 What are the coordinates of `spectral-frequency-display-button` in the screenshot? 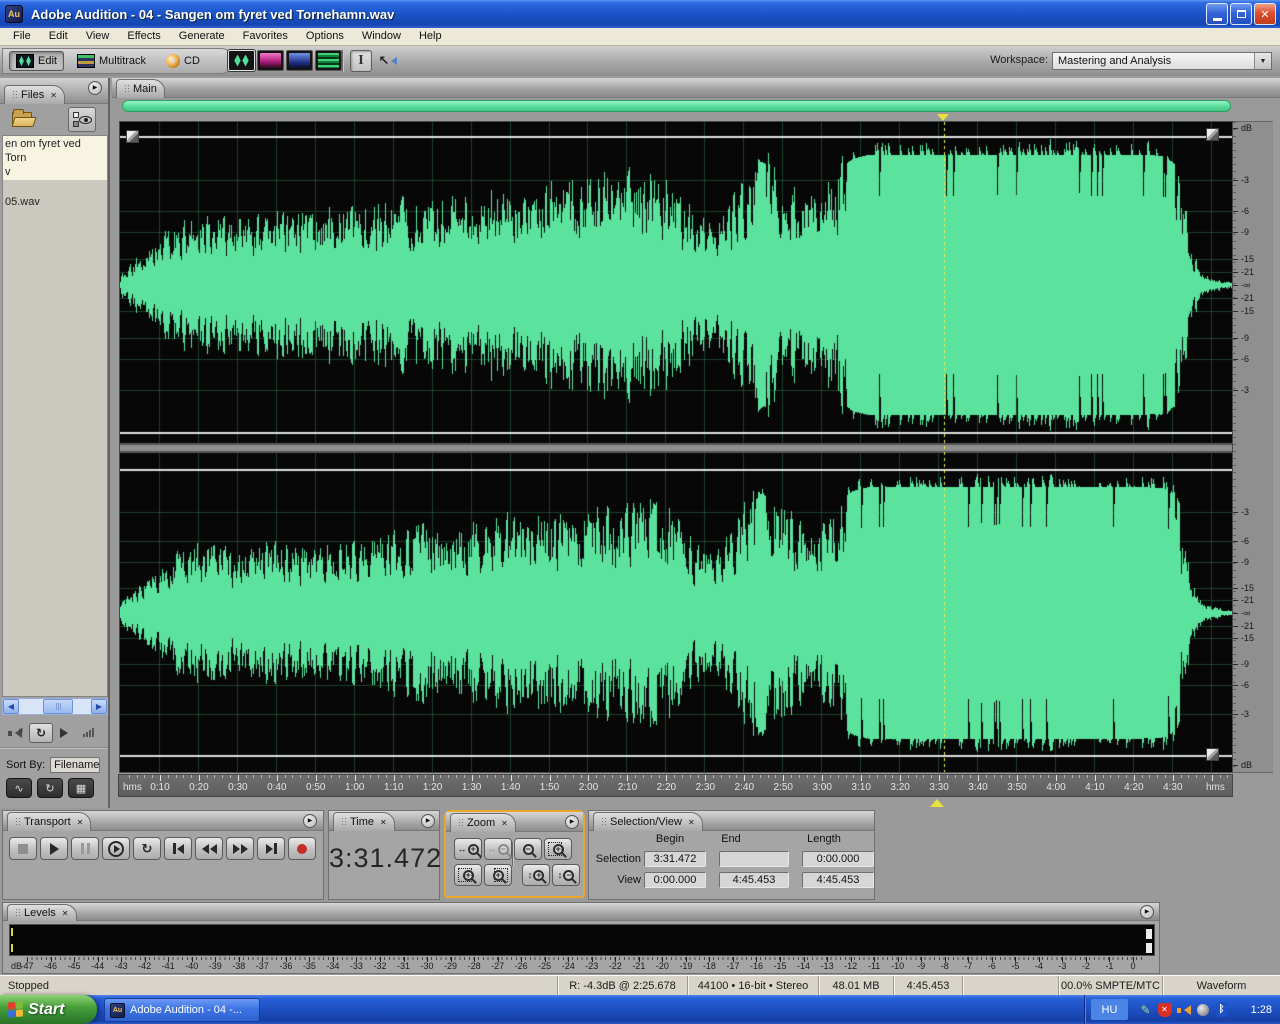 It's located at (270, 60).